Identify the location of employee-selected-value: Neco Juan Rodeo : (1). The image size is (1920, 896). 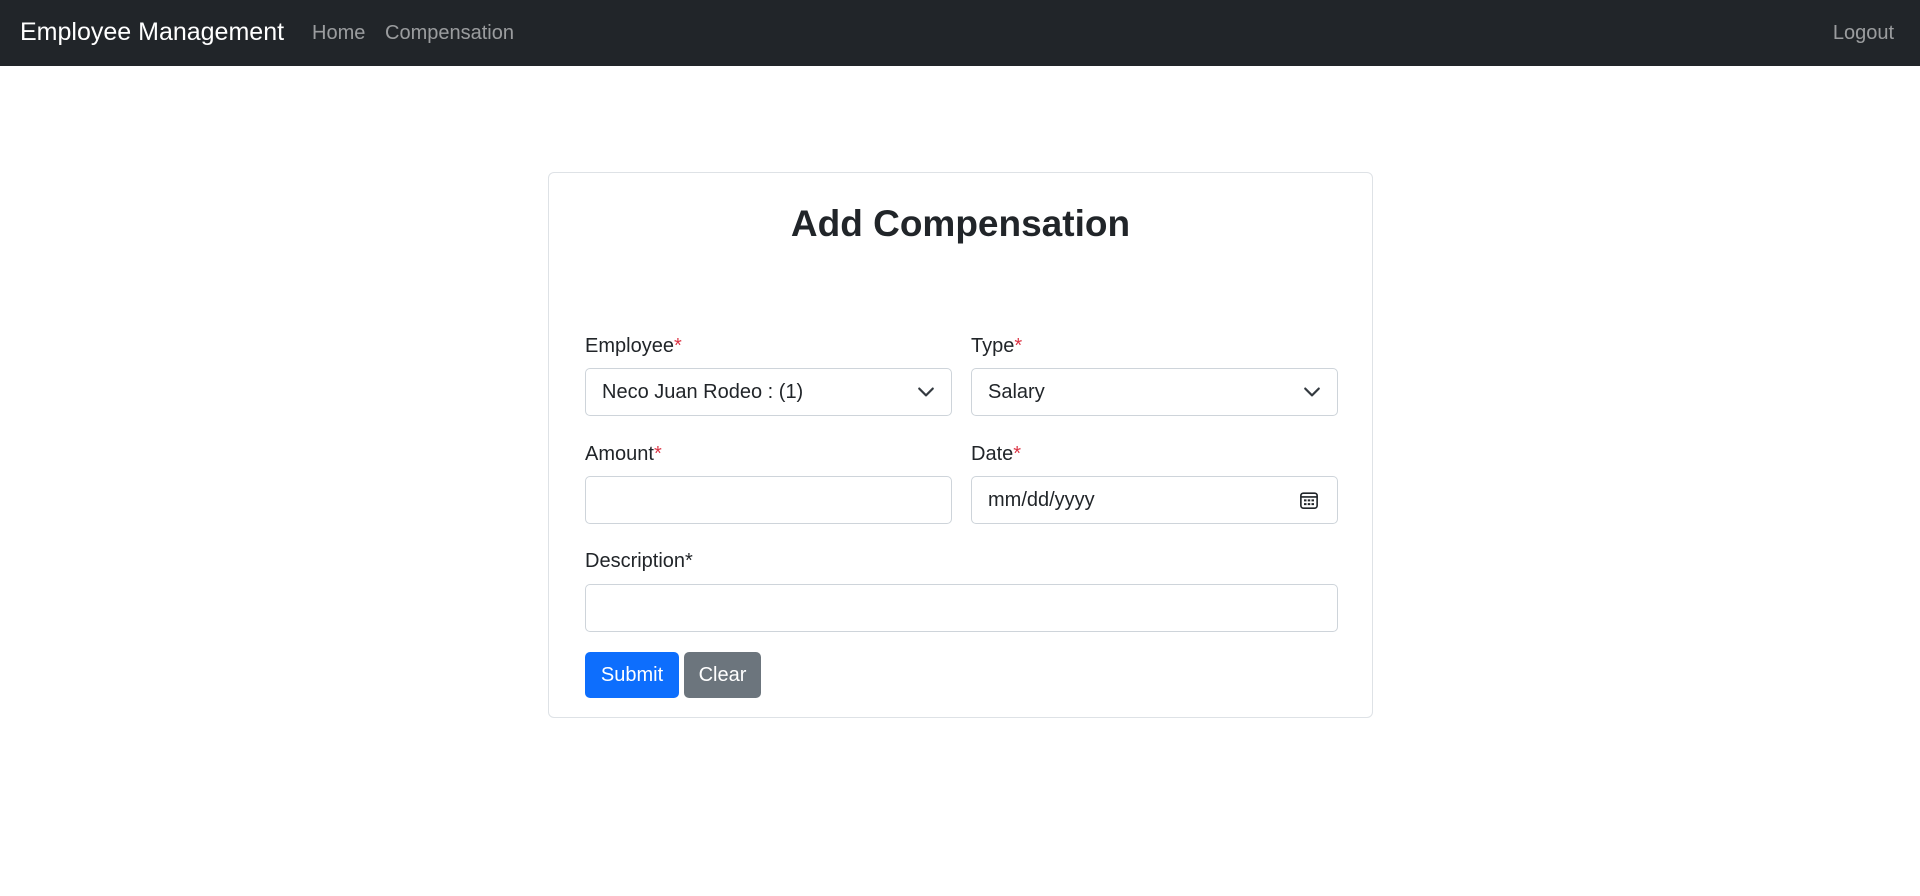
(703, 392).